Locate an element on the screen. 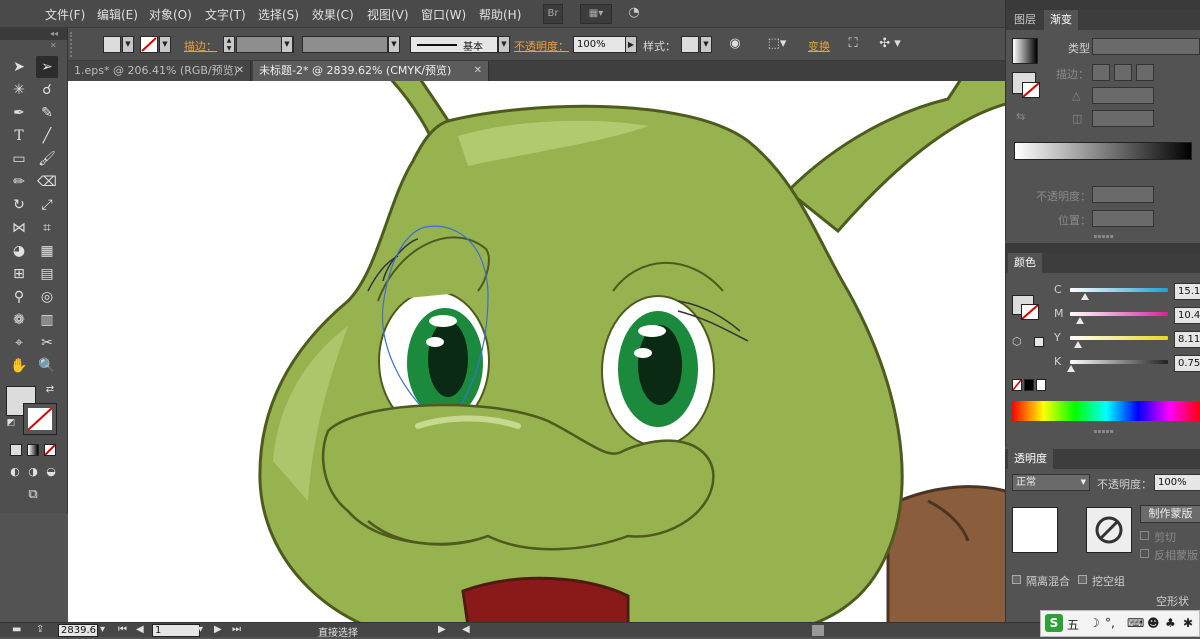  mesh-tool-icon: ⊞ is located at coordinates (19, 274).